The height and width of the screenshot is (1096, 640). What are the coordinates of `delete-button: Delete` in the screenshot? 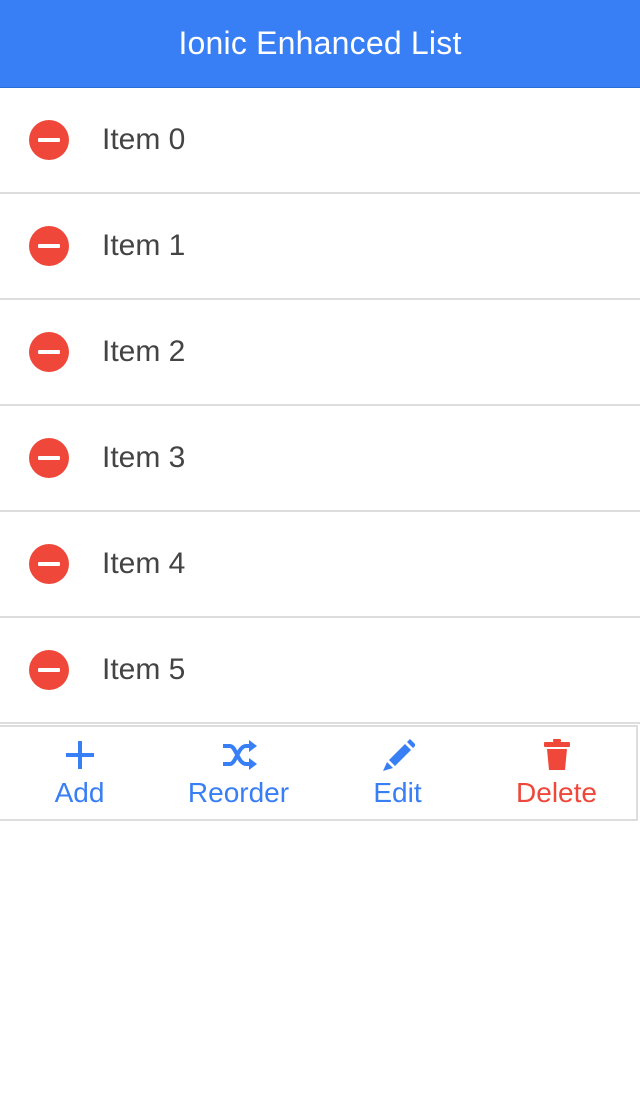 It's located at (556, 773).